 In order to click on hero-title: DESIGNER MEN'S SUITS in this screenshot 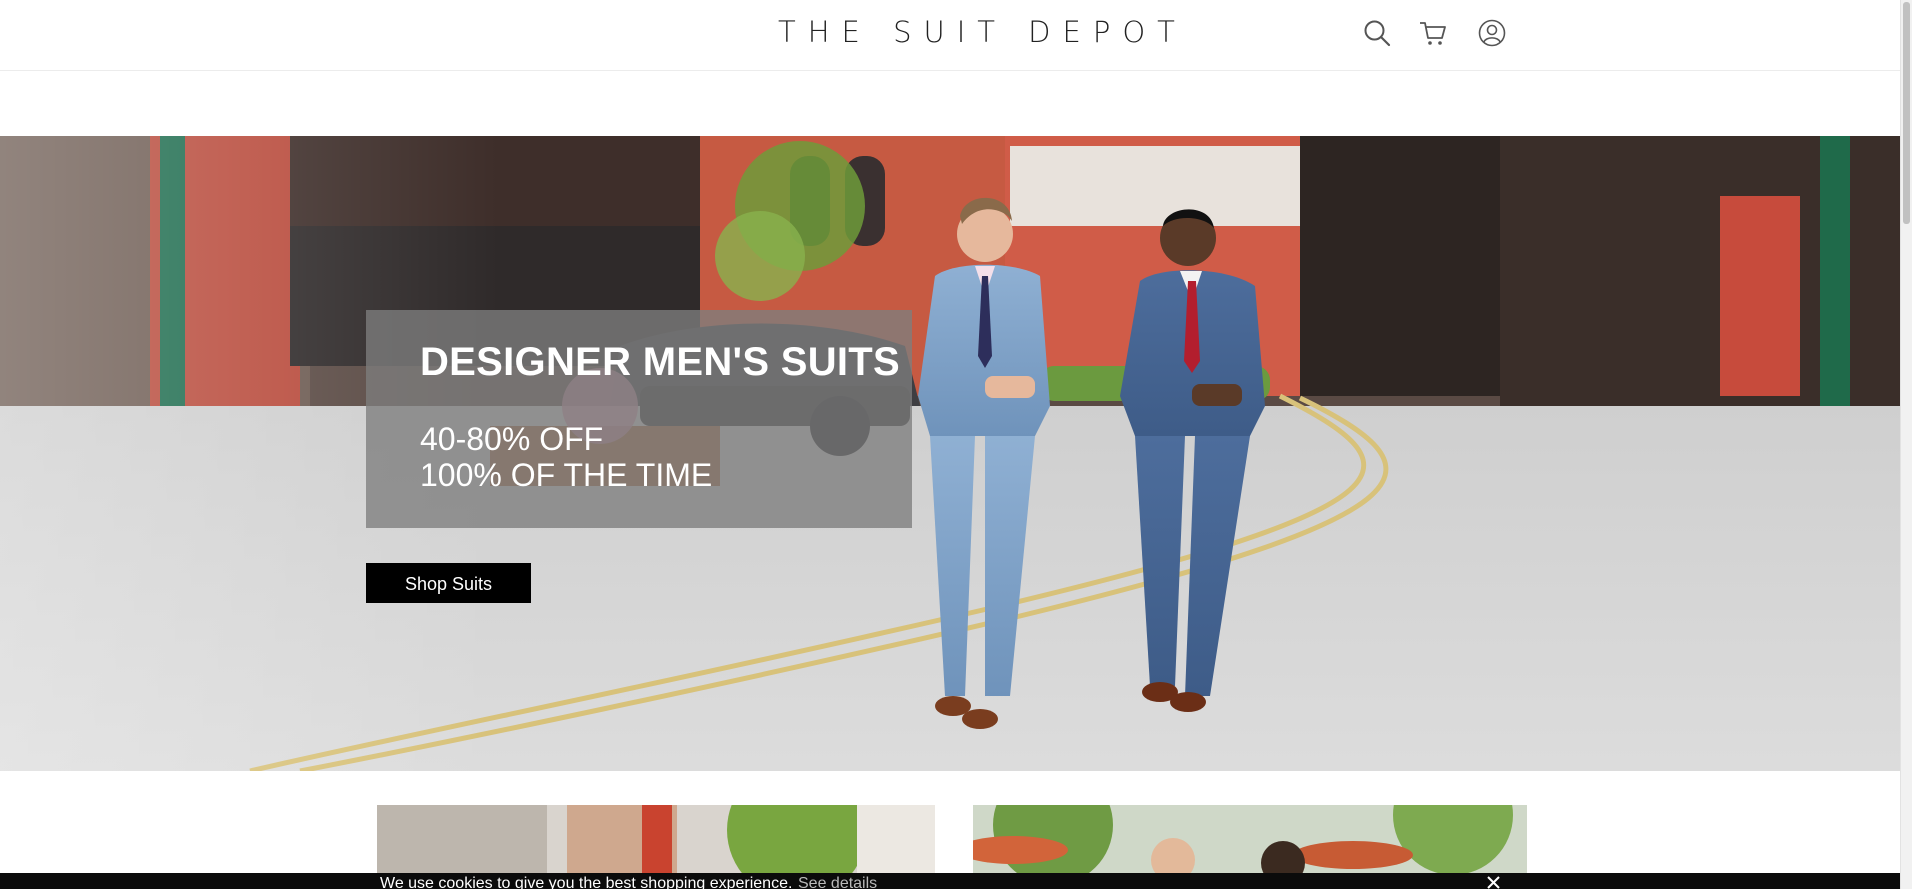, I will do `click(660, 362)`.